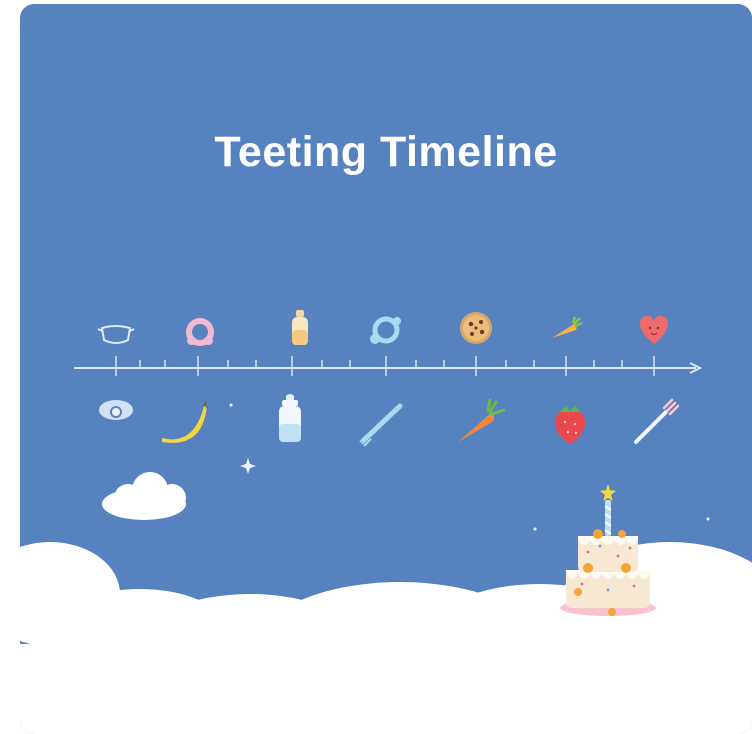 The image size is (752, 734). I want to click on sparkle-icon, so click(469, 467).